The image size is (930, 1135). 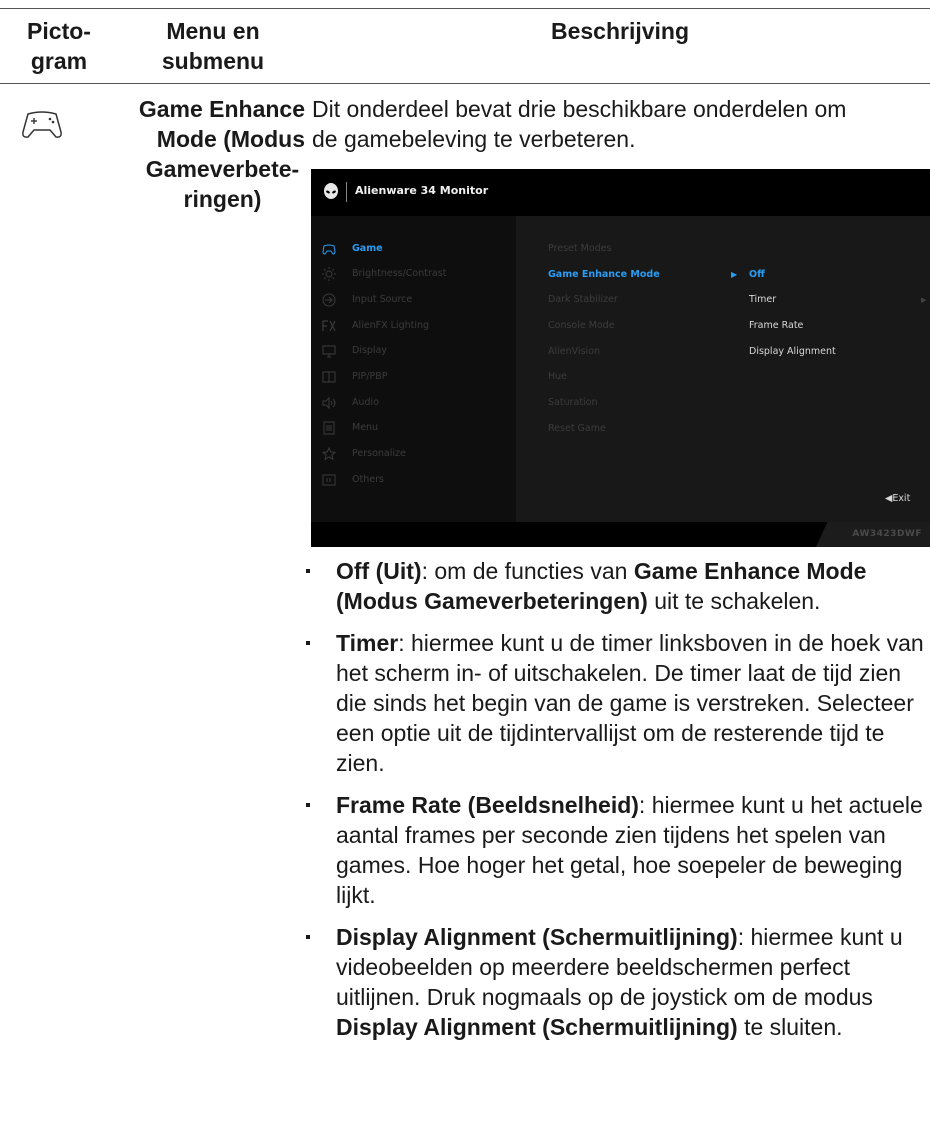 I want to click on osd-menu-label: Menu, so click(x=365, y=427).